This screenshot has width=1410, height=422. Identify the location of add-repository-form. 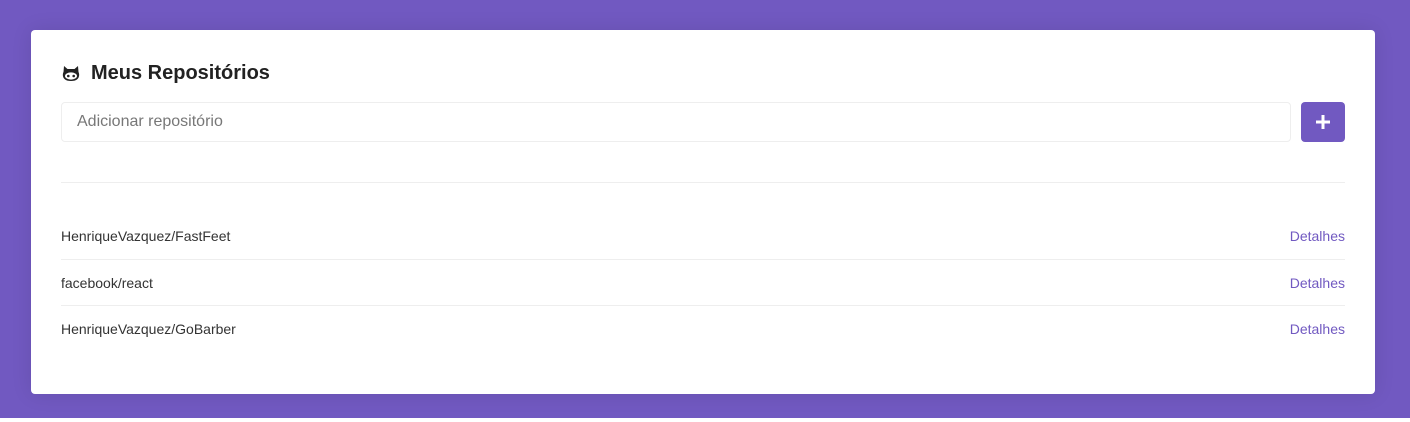
(703, 122).